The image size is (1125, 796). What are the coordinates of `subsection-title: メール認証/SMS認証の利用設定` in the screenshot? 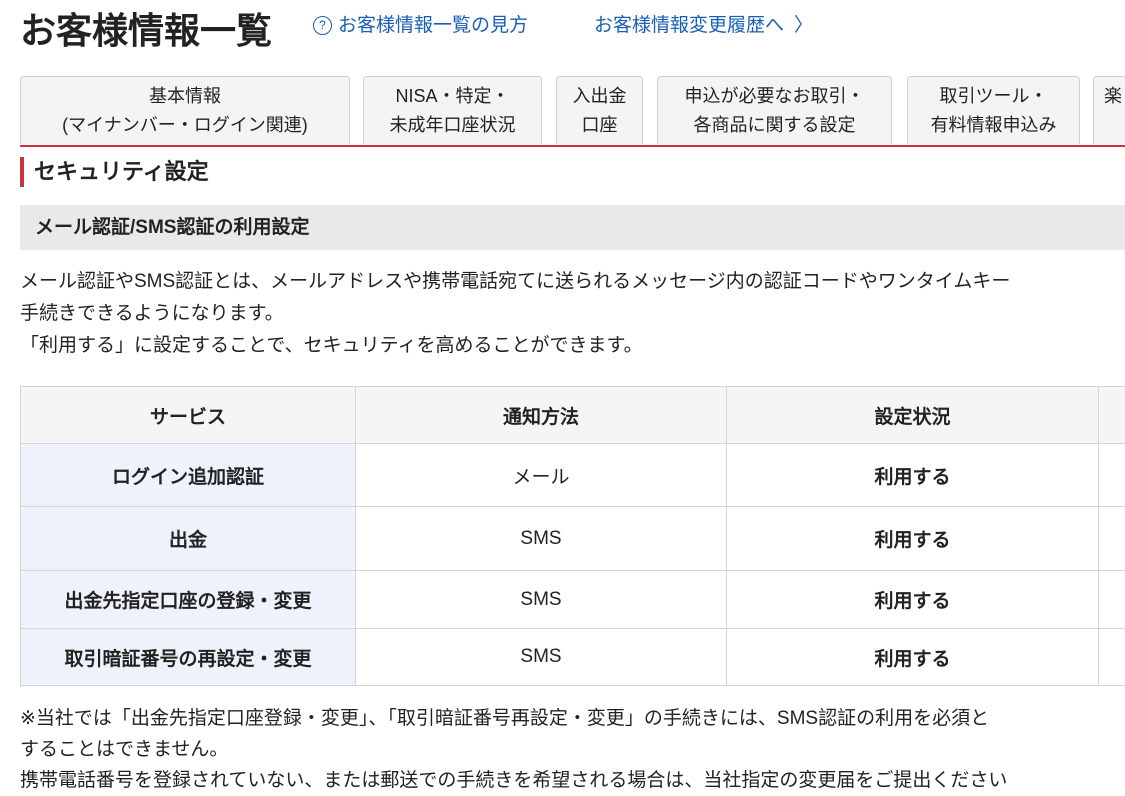 It's located at (572, 227).